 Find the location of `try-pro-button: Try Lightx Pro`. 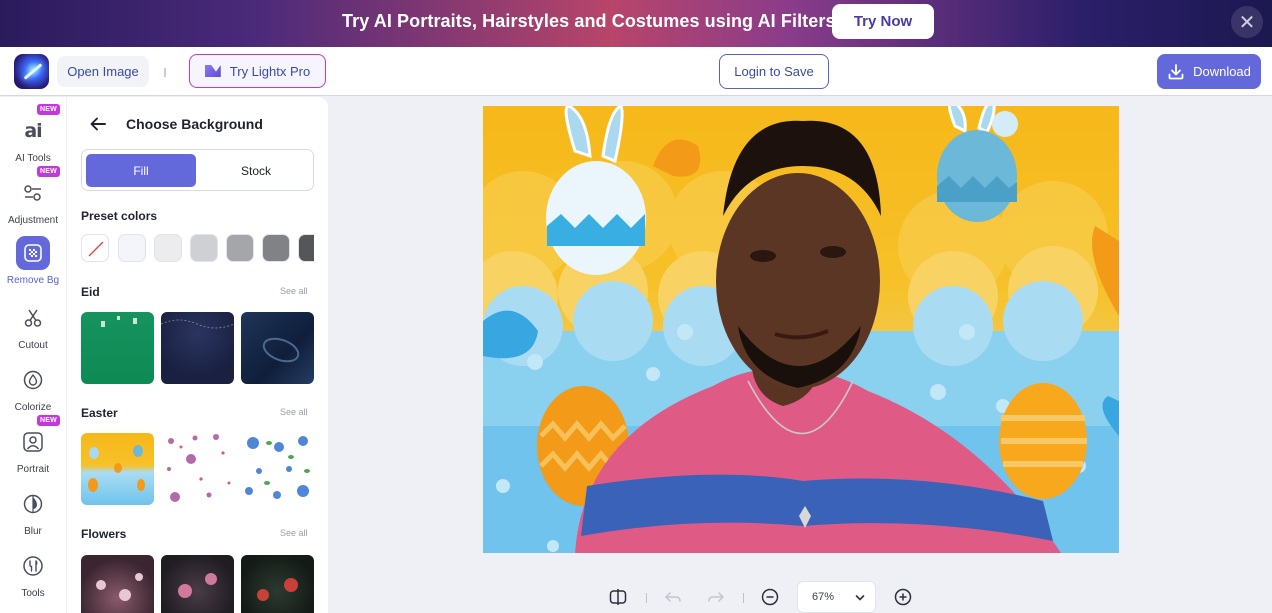

try-pro-button: Try Lightx Pro is located at coordinates (257, 71).